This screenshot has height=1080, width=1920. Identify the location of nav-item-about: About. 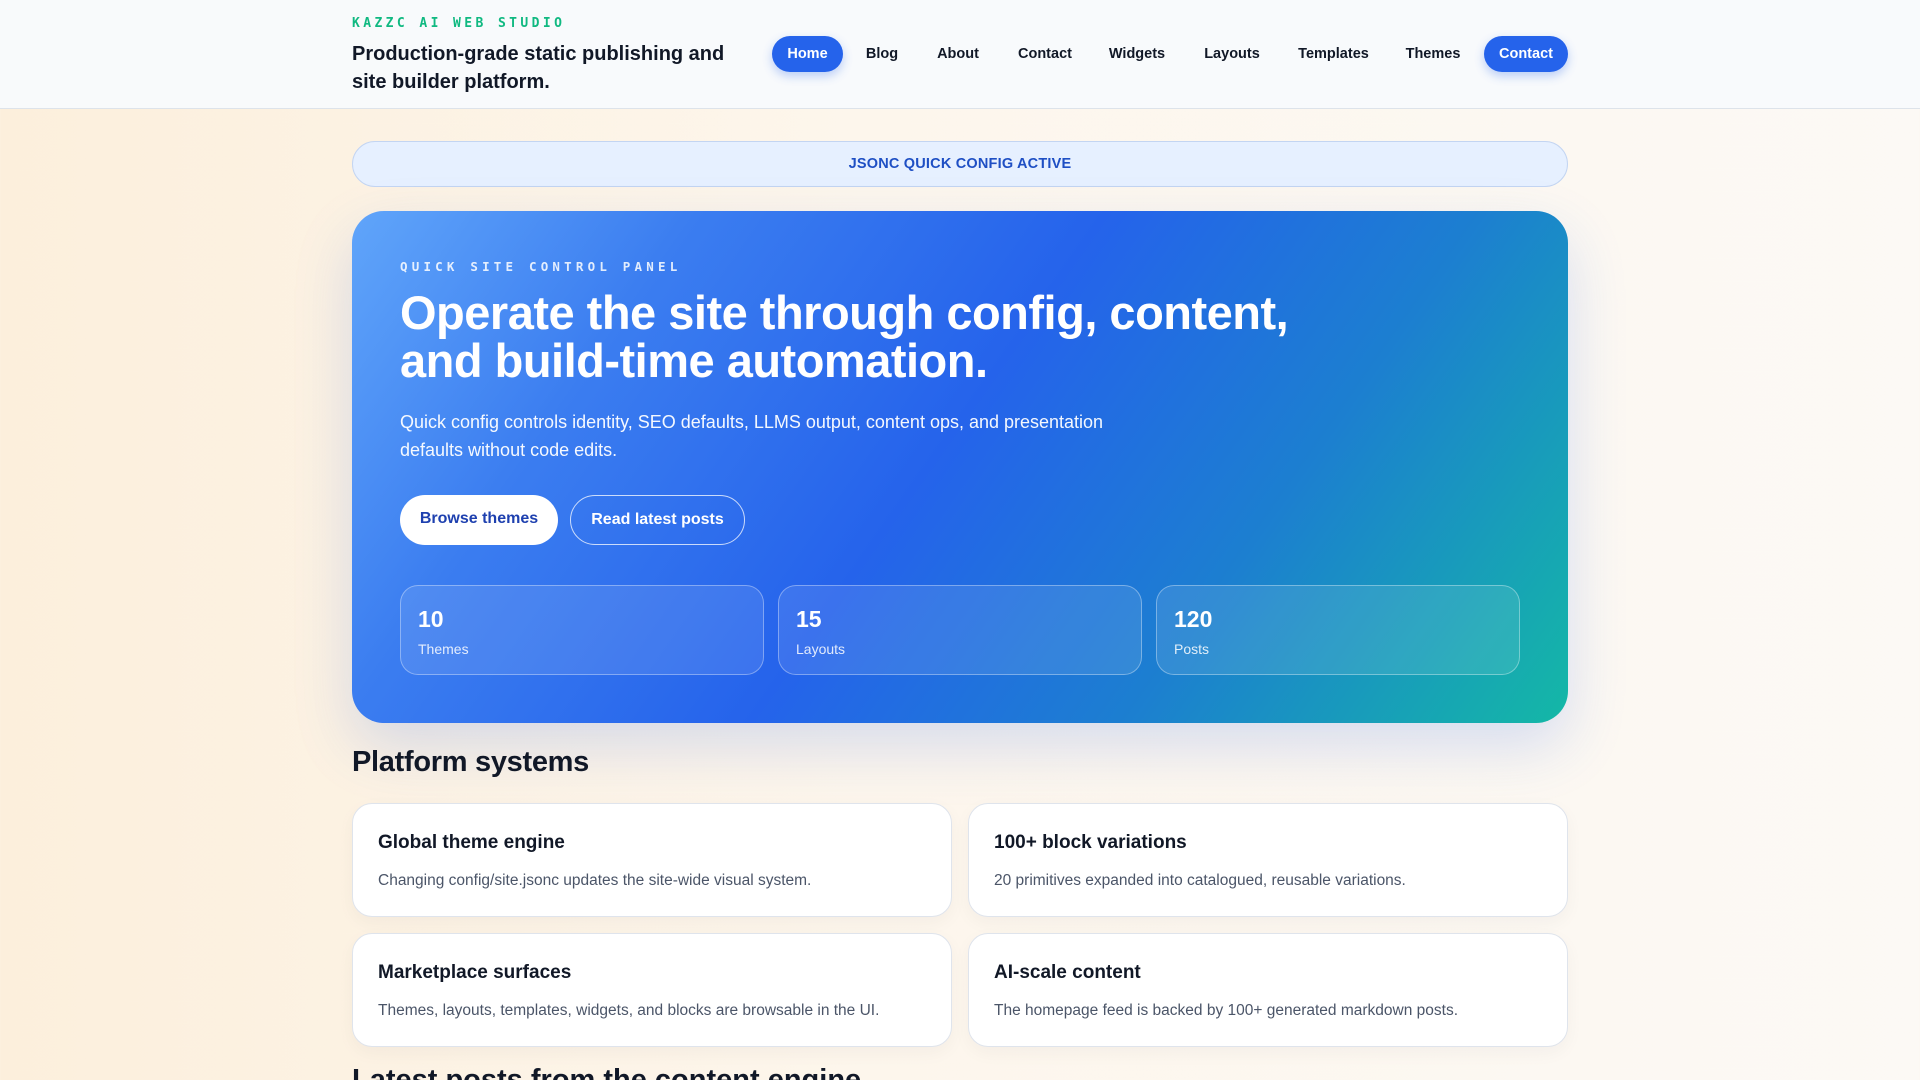
(958, 54).